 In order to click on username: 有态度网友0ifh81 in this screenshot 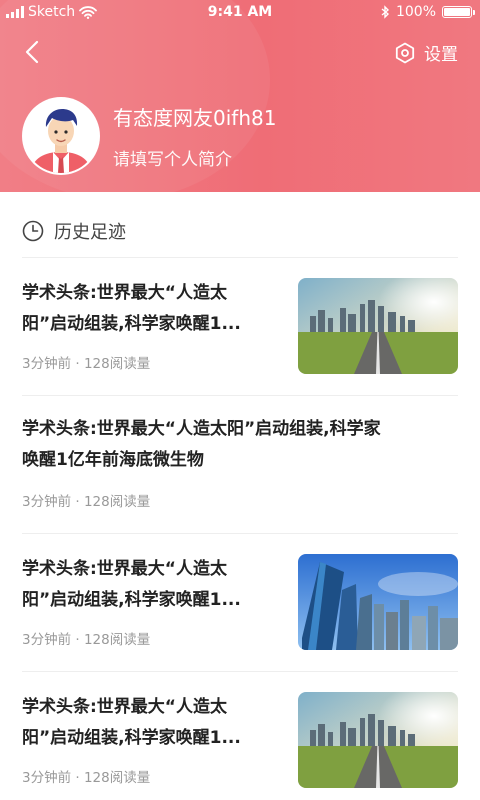, I will do `click(195, 118)`.